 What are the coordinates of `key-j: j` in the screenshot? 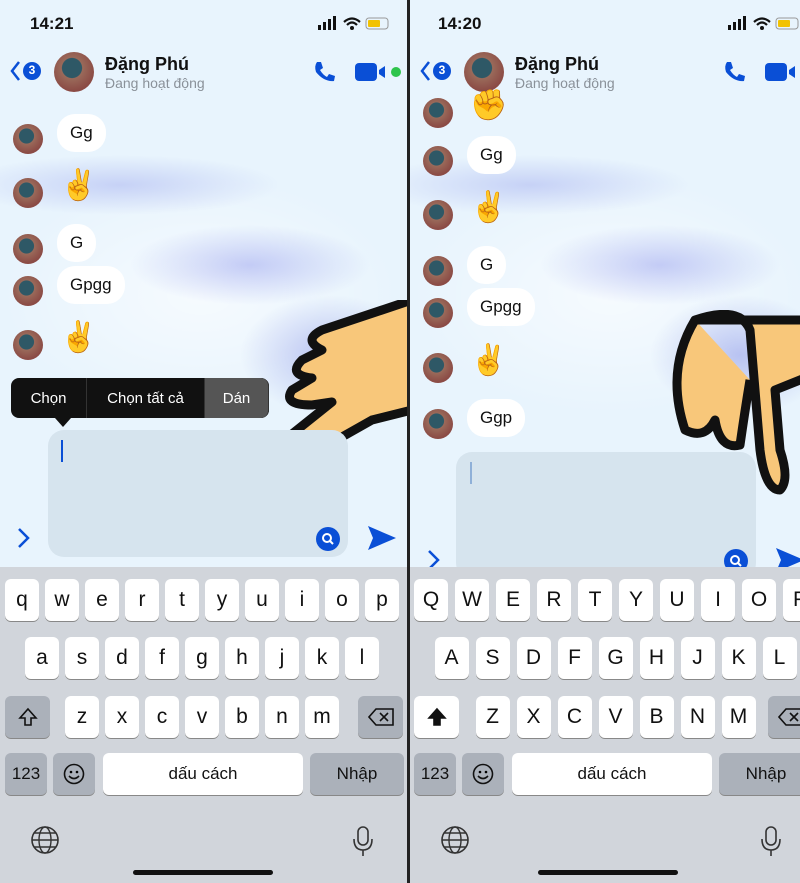 It's located at (282, 658).